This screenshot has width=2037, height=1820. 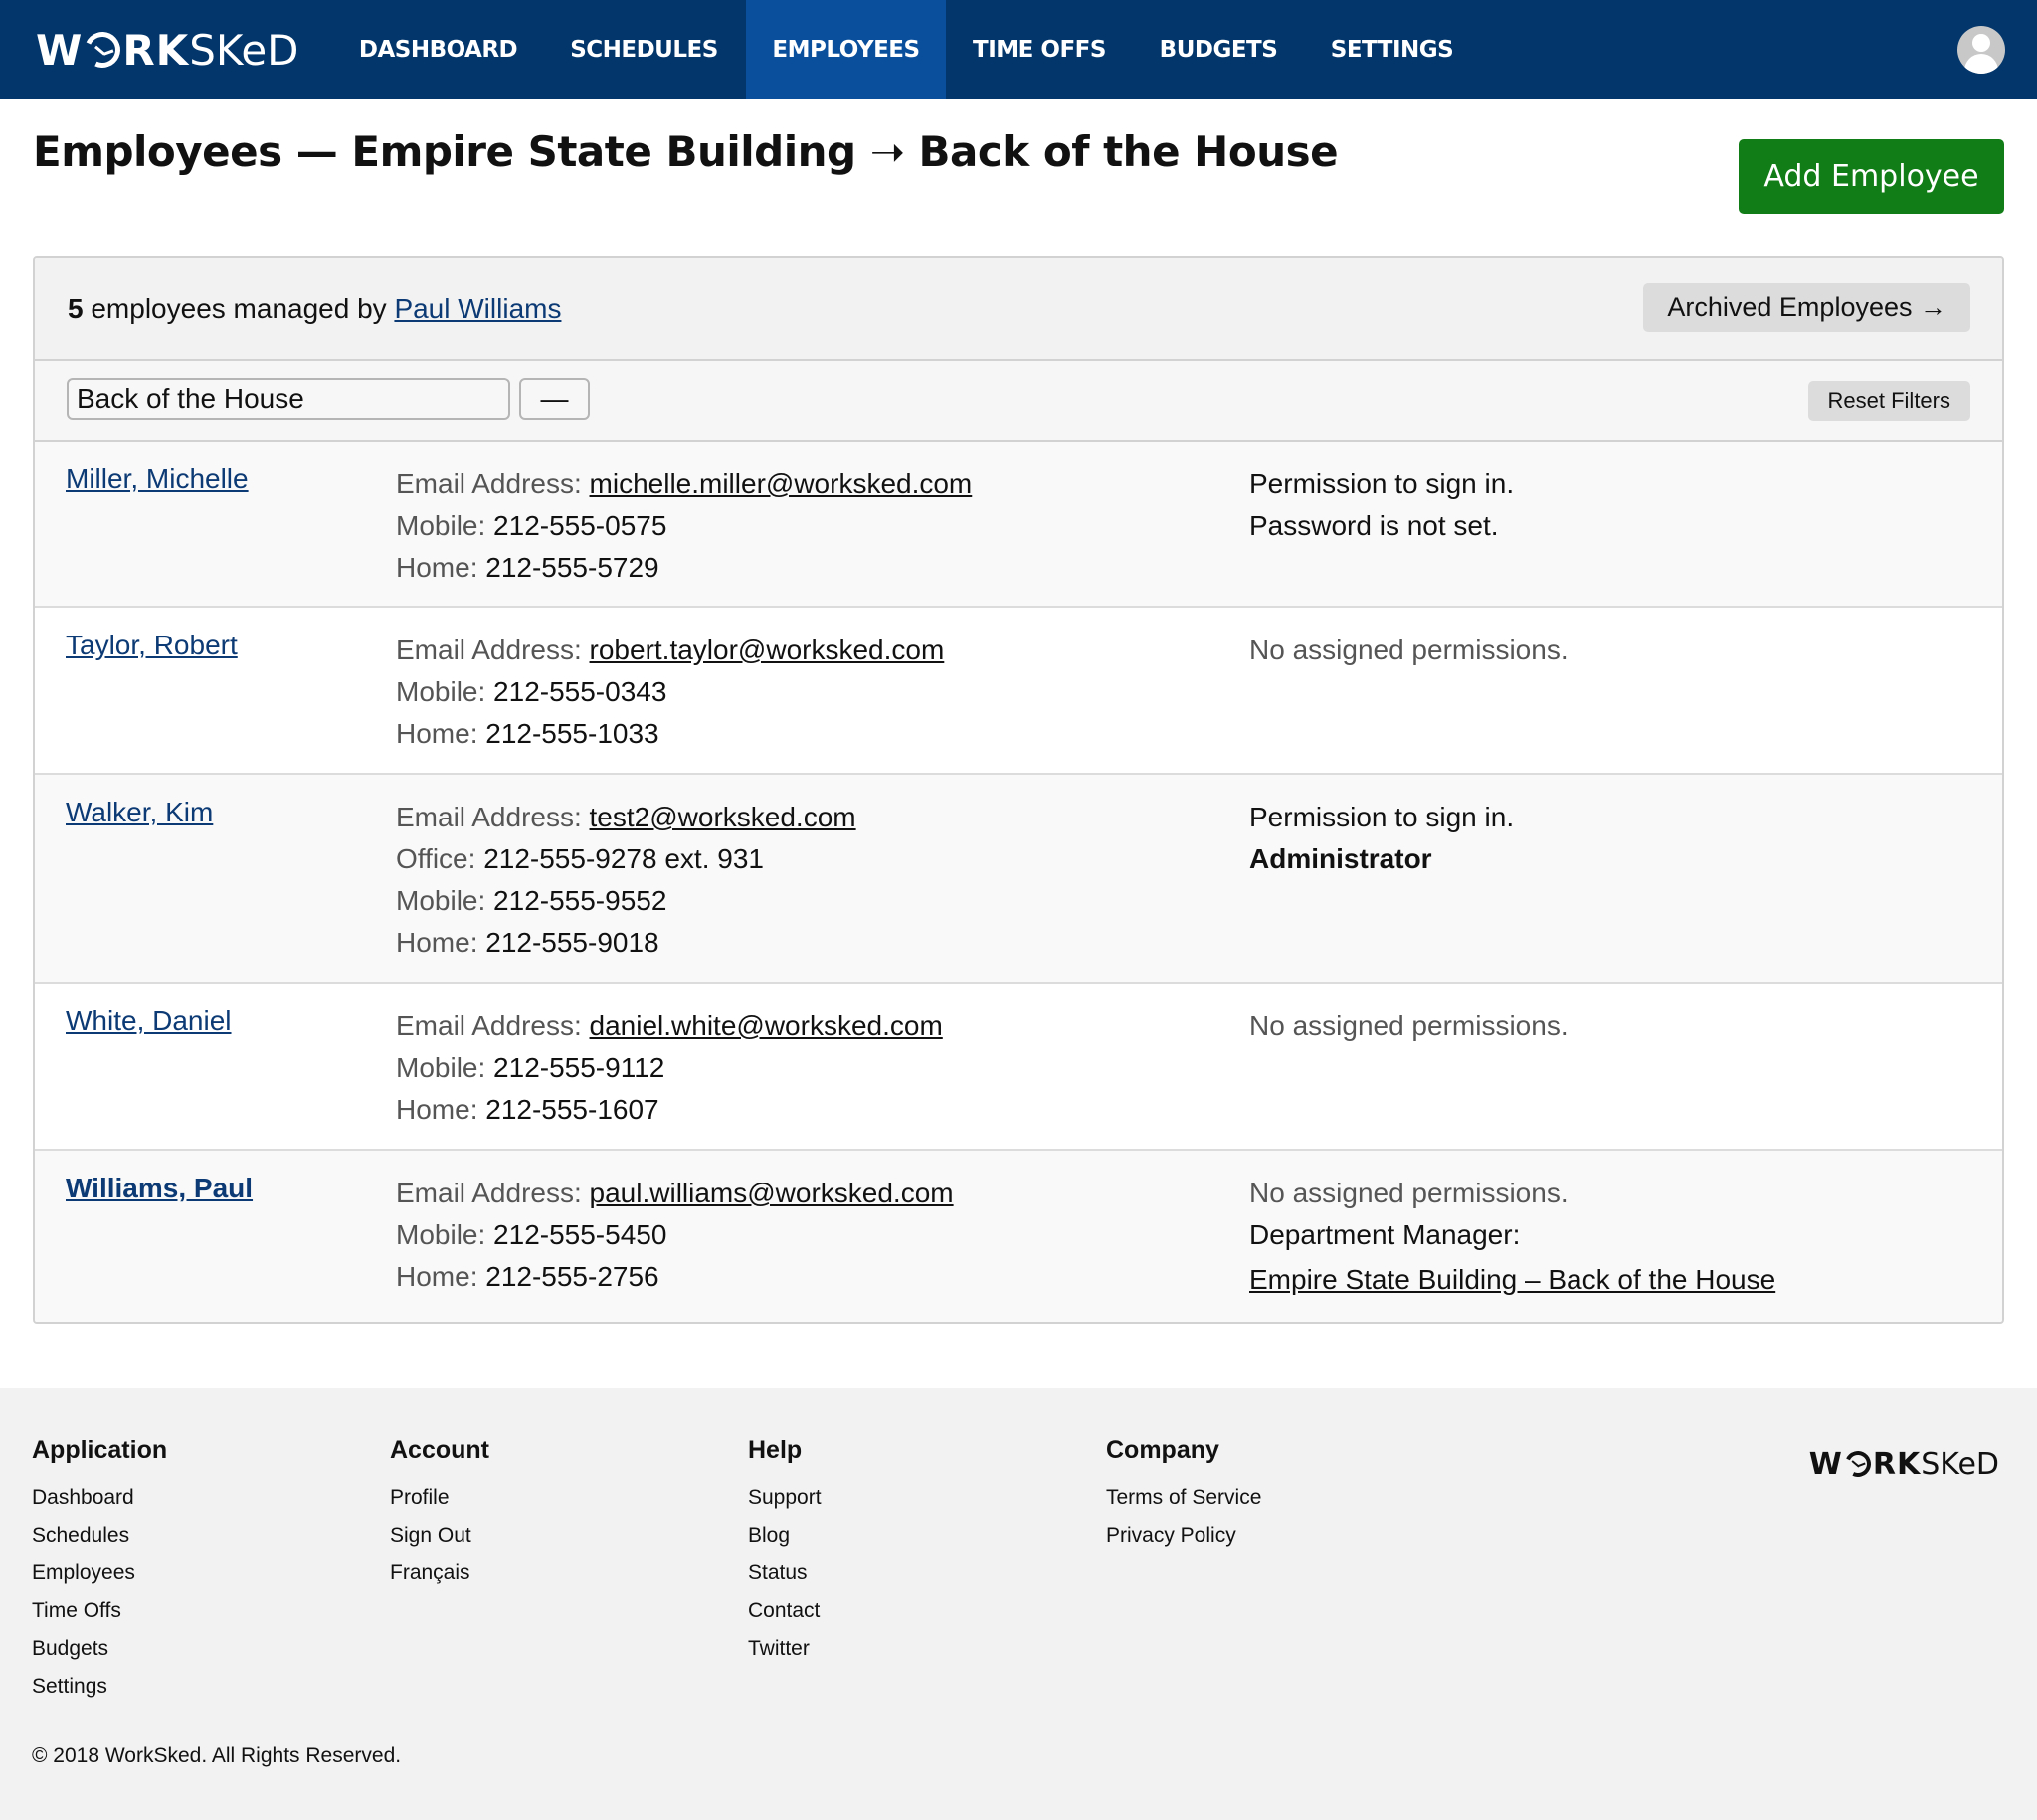 I want to click on footer-column-help: Help Support Blog Status Contact Twitter, so click(x=785, y=1552).